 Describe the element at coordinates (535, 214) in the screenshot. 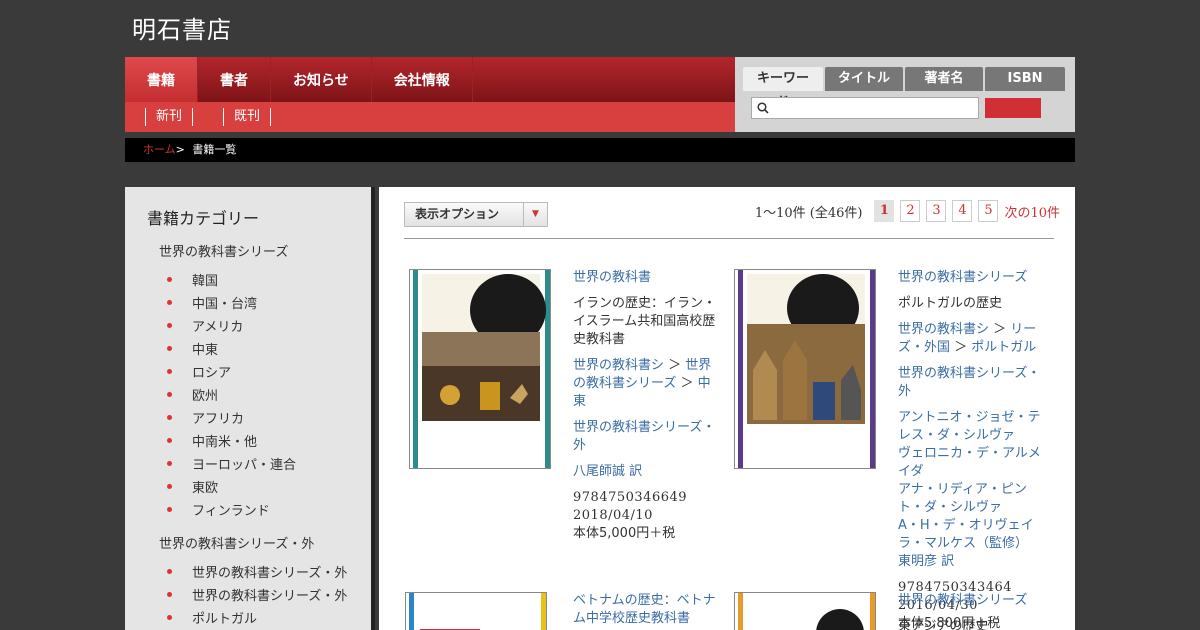

I see `caret-down-icon: ▼` at that location.